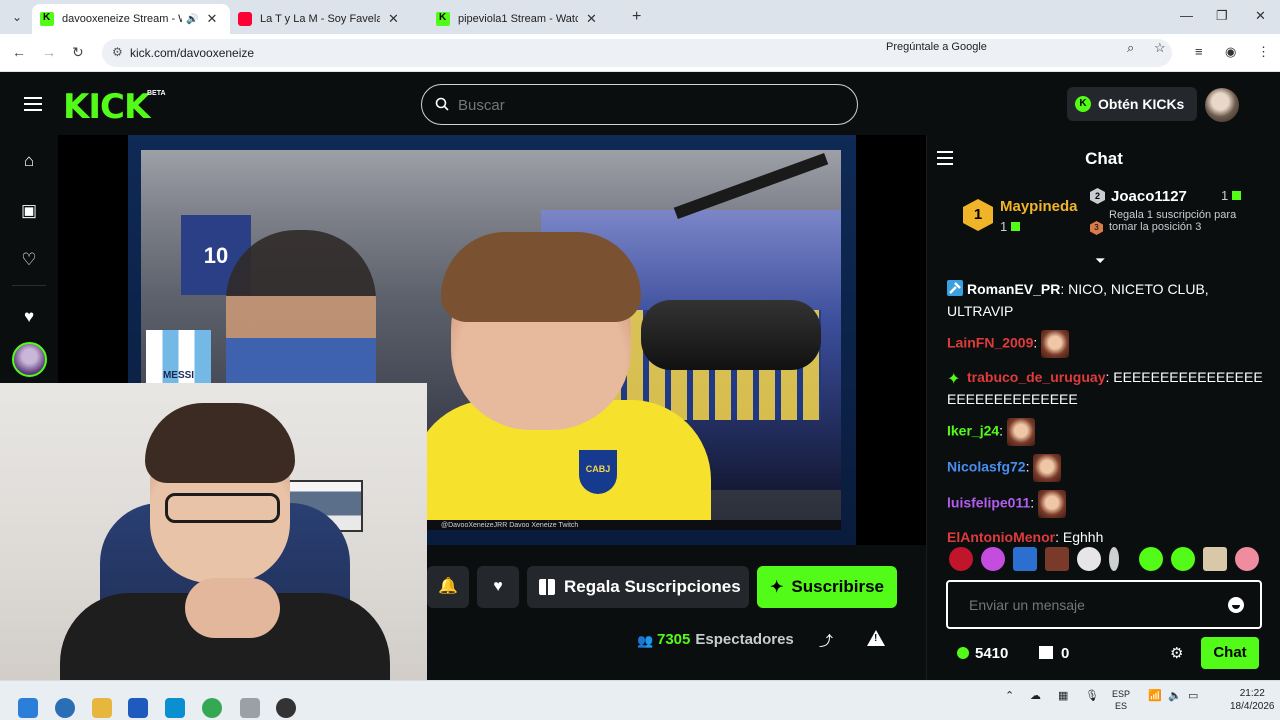 This screenshot has width=1280, height=720. I want to click on store-counter: 0, so click(1054, 653).